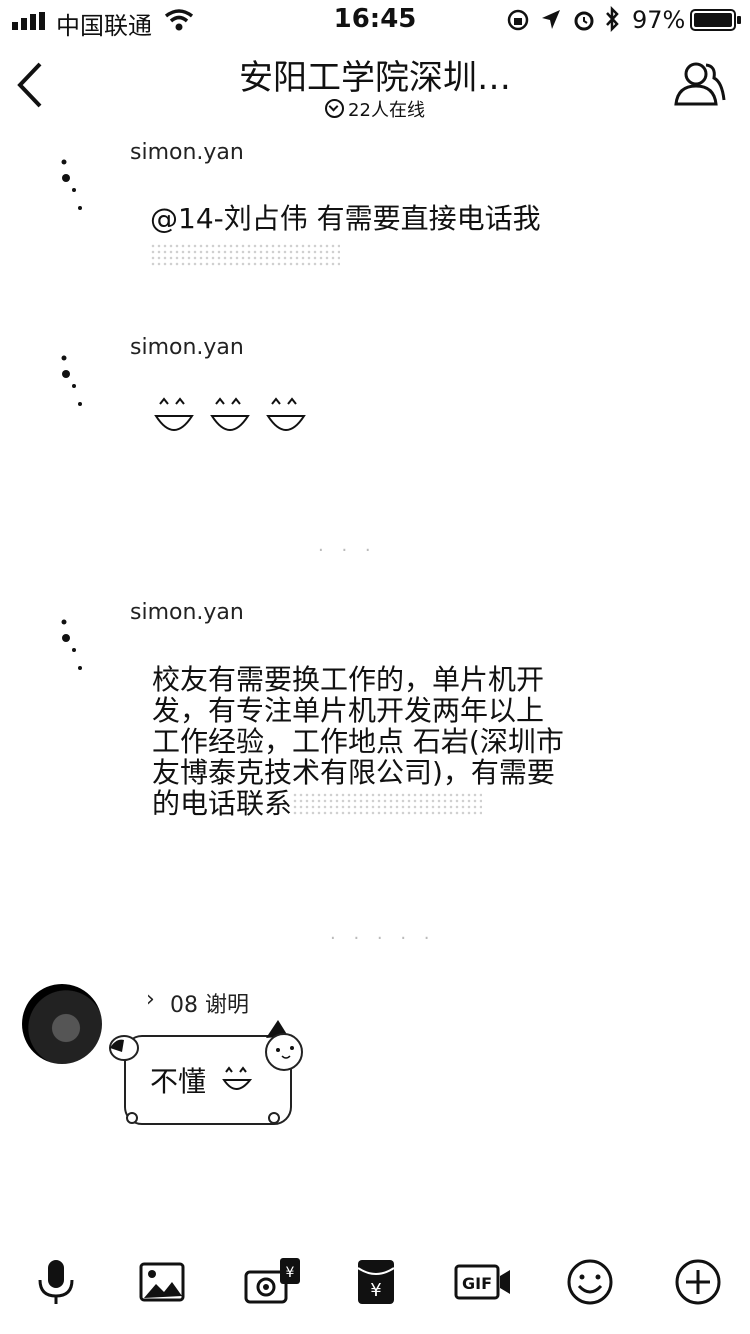  I want to click on plus-icon, so click(698, 1282).